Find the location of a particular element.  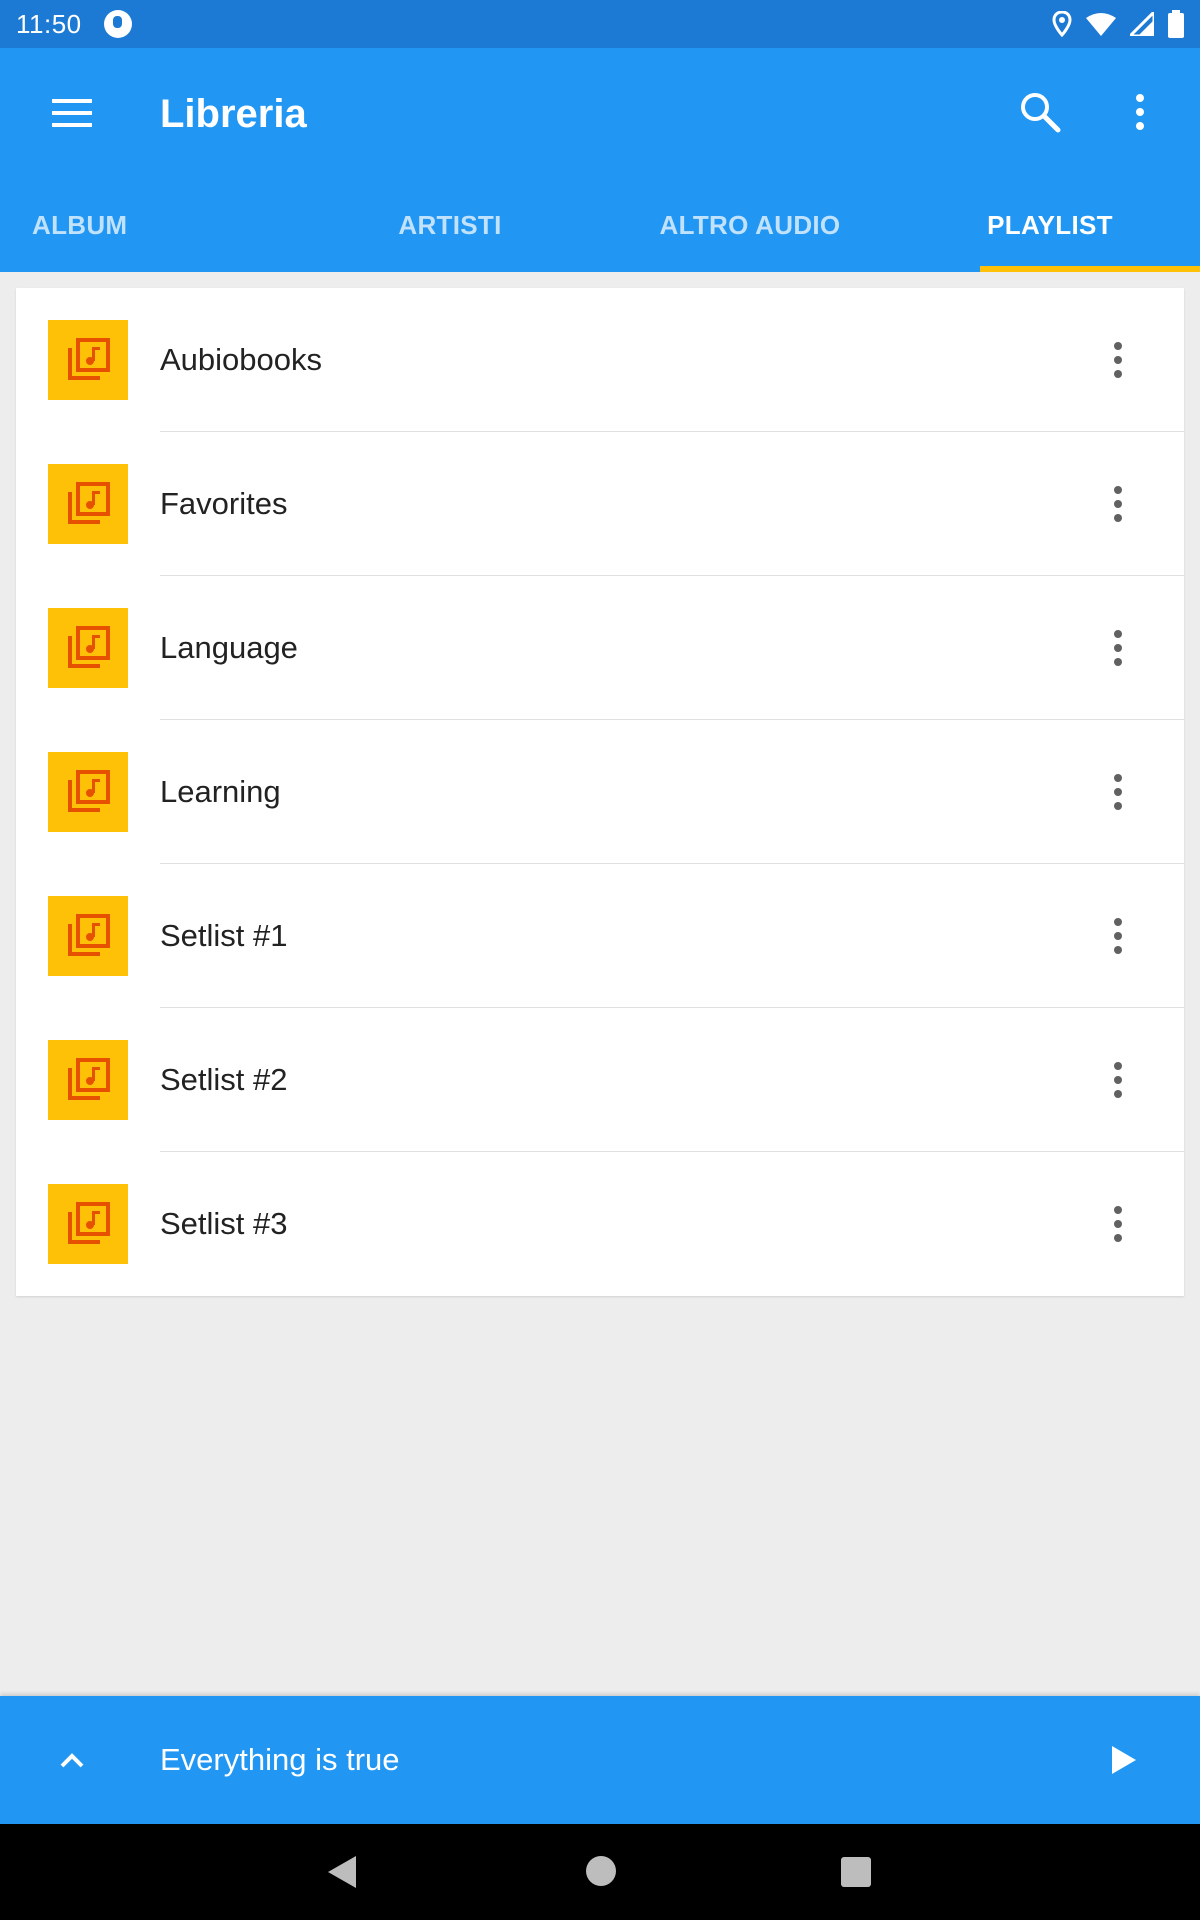

tab-label: ALTRO AUDIO is located at coordinates (750, 224).